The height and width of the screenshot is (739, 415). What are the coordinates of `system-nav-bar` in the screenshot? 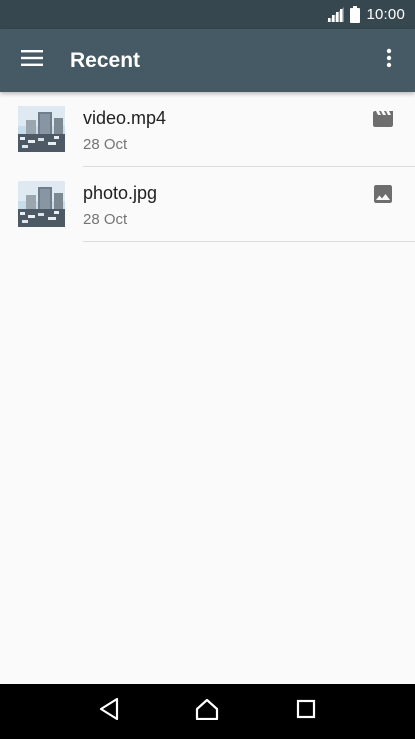 It's located at (207, 711).